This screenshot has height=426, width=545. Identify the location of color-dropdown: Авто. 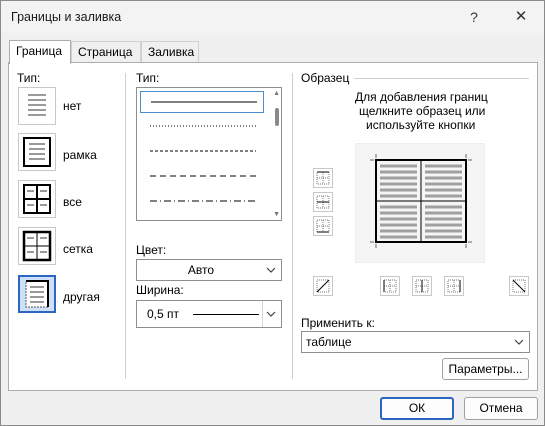
(209, 270).